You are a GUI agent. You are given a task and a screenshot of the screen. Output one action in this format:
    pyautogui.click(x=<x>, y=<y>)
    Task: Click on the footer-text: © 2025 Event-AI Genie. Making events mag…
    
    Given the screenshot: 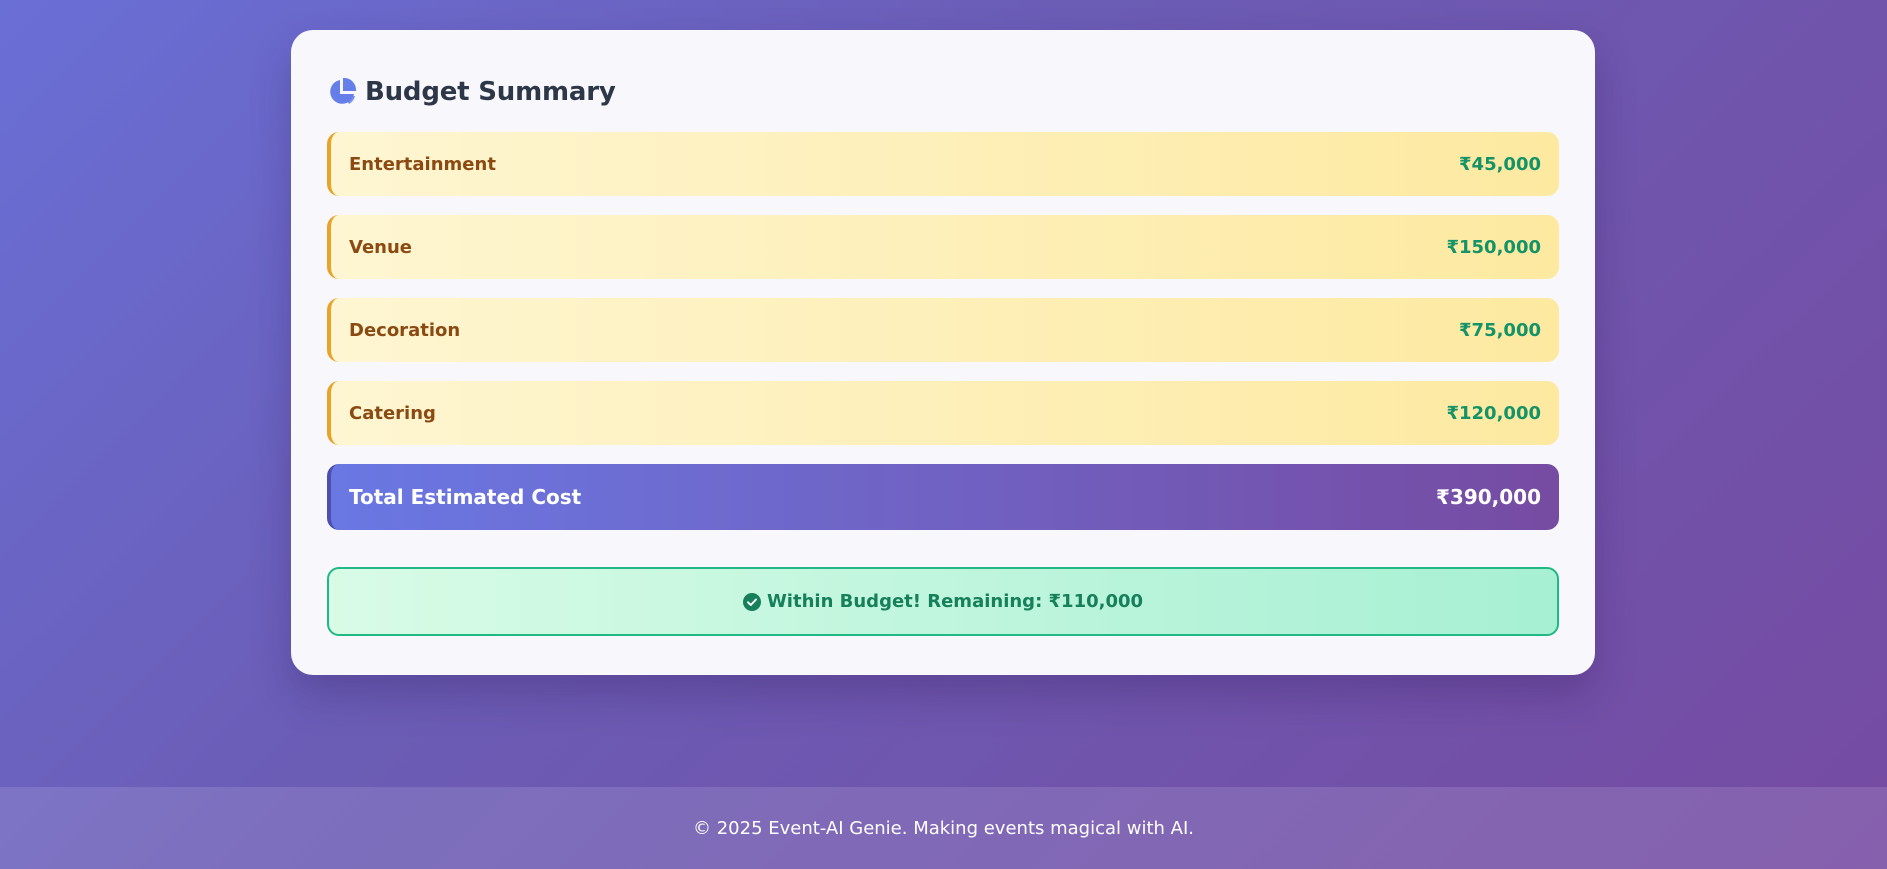 What is the action you would take?
    pyautogui.click(x=943, y=828)
    